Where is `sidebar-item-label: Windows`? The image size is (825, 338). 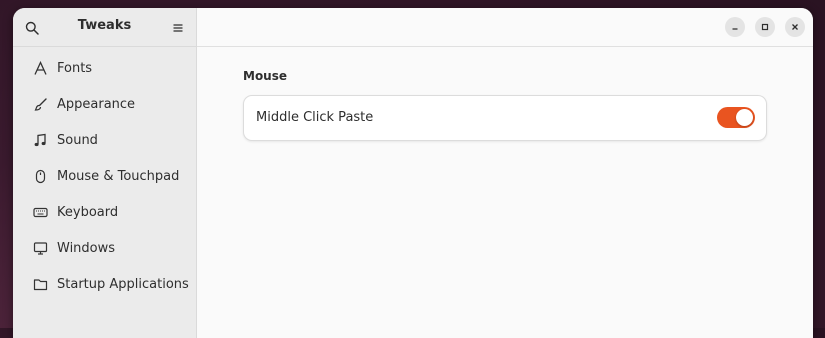
sidebar-item-label: Windows is located at coordinates (86, 248).